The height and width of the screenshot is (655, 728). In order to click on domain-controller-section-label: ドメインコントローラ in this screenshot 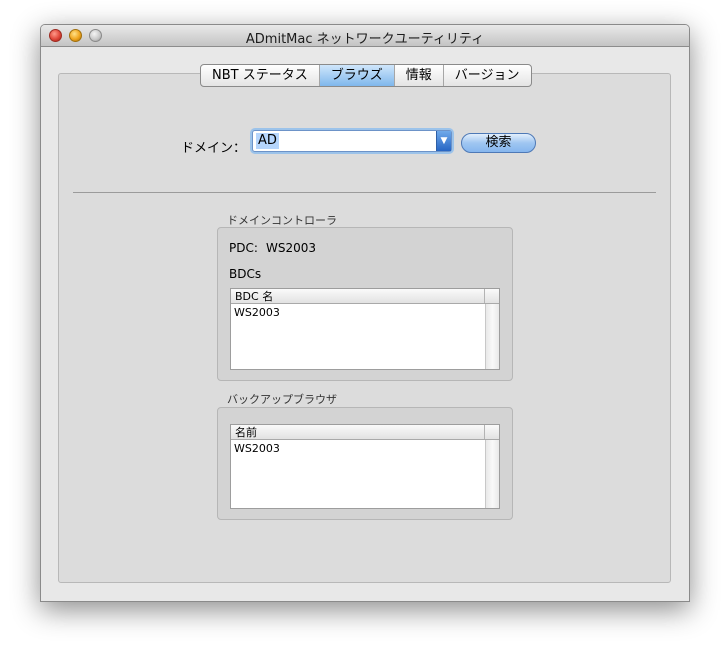, I will do `click(282, 220)`.